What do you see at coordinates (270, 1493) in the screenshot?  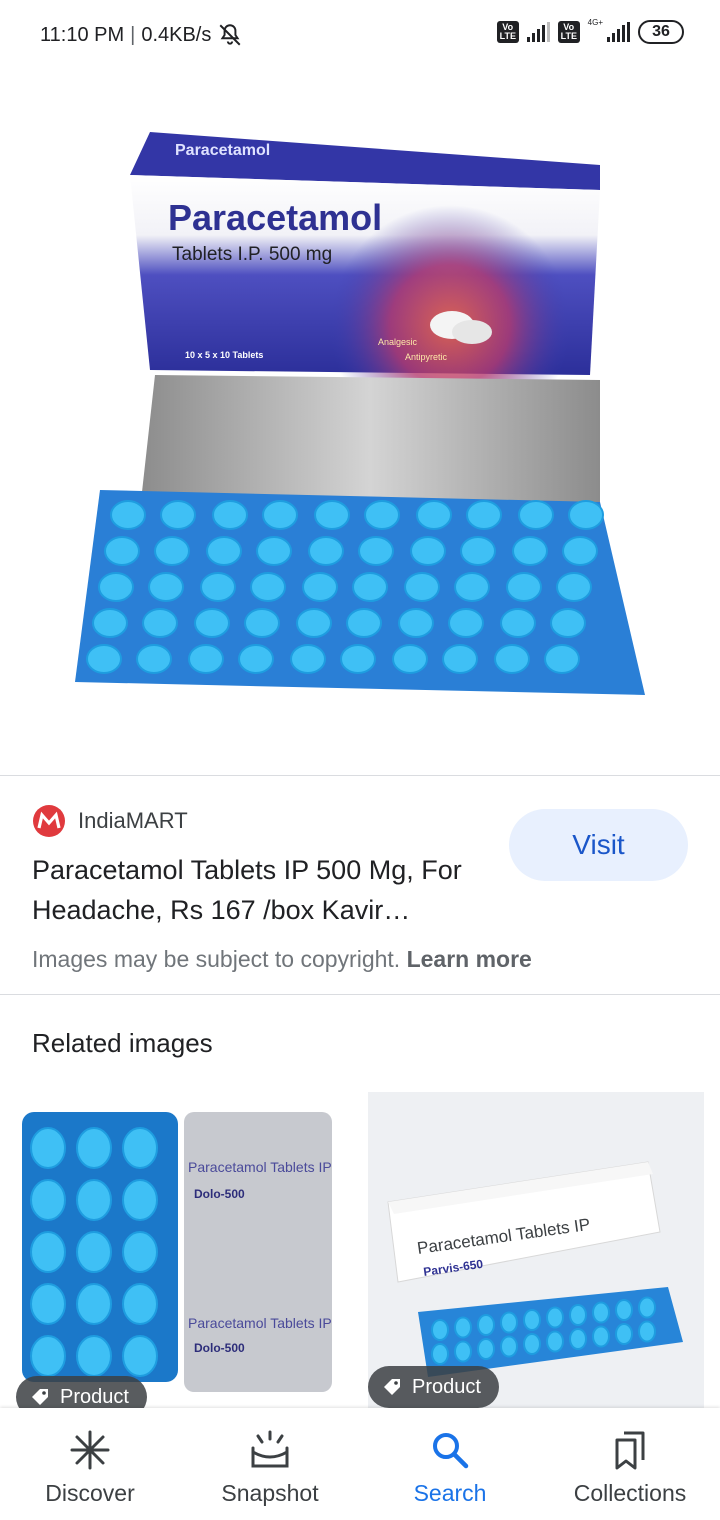 I see `nav-label-snapshot: Snapshot` at bounding box center [270, 1493].